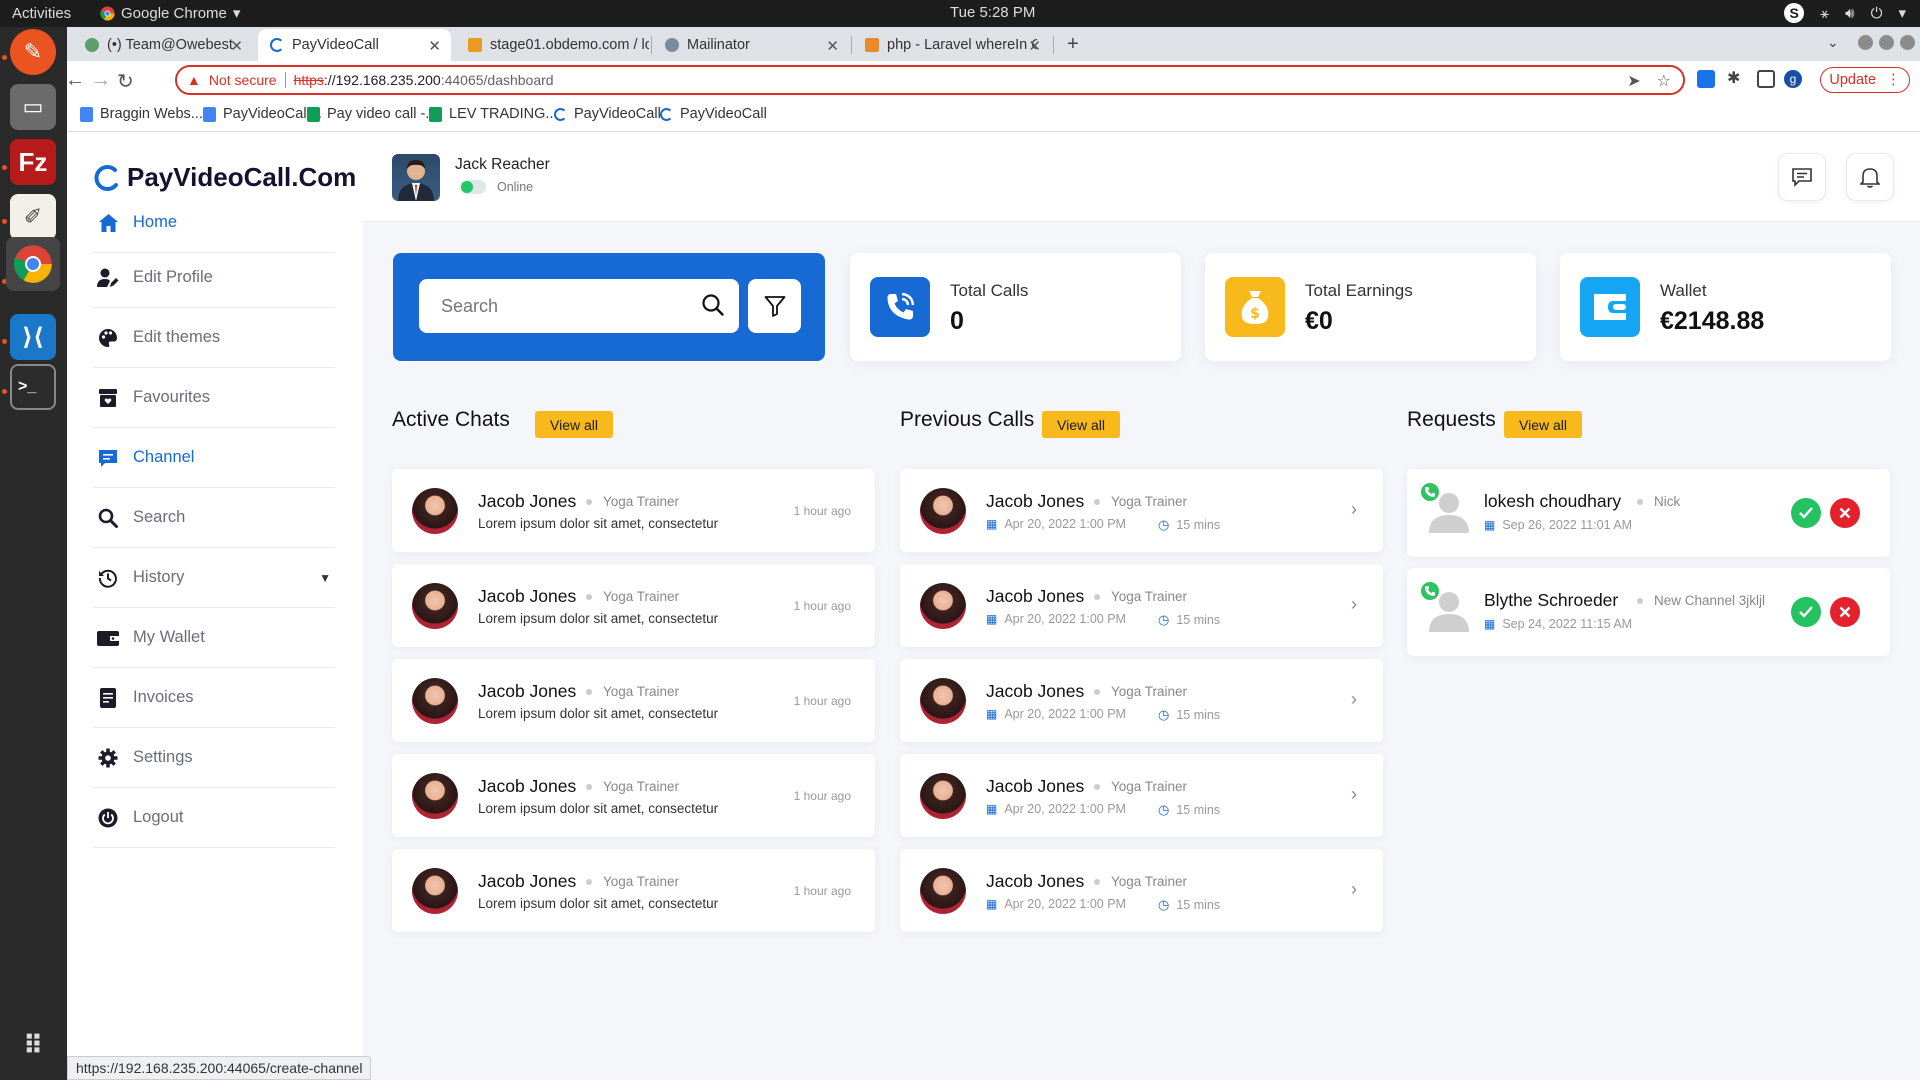 This screenshot has width=1920, height=1080. What do you see at coordinates (1164, 809) in the screenshot?
I see `clock-icon: ◷` at bounding box center [1164, 809].